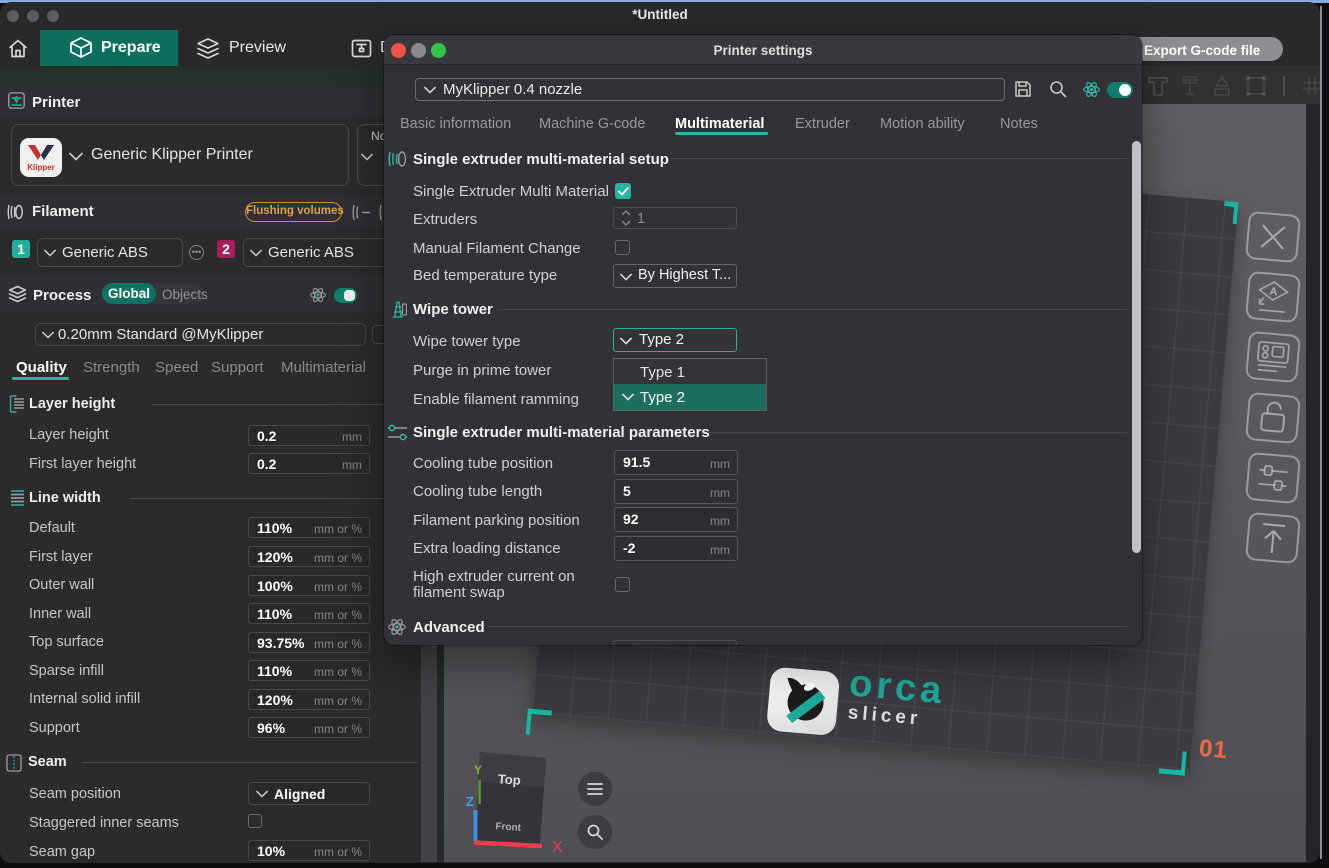 This screenshot has width=1329, height=868. I want to click on svg-text: Klipper, so click(41, 167).